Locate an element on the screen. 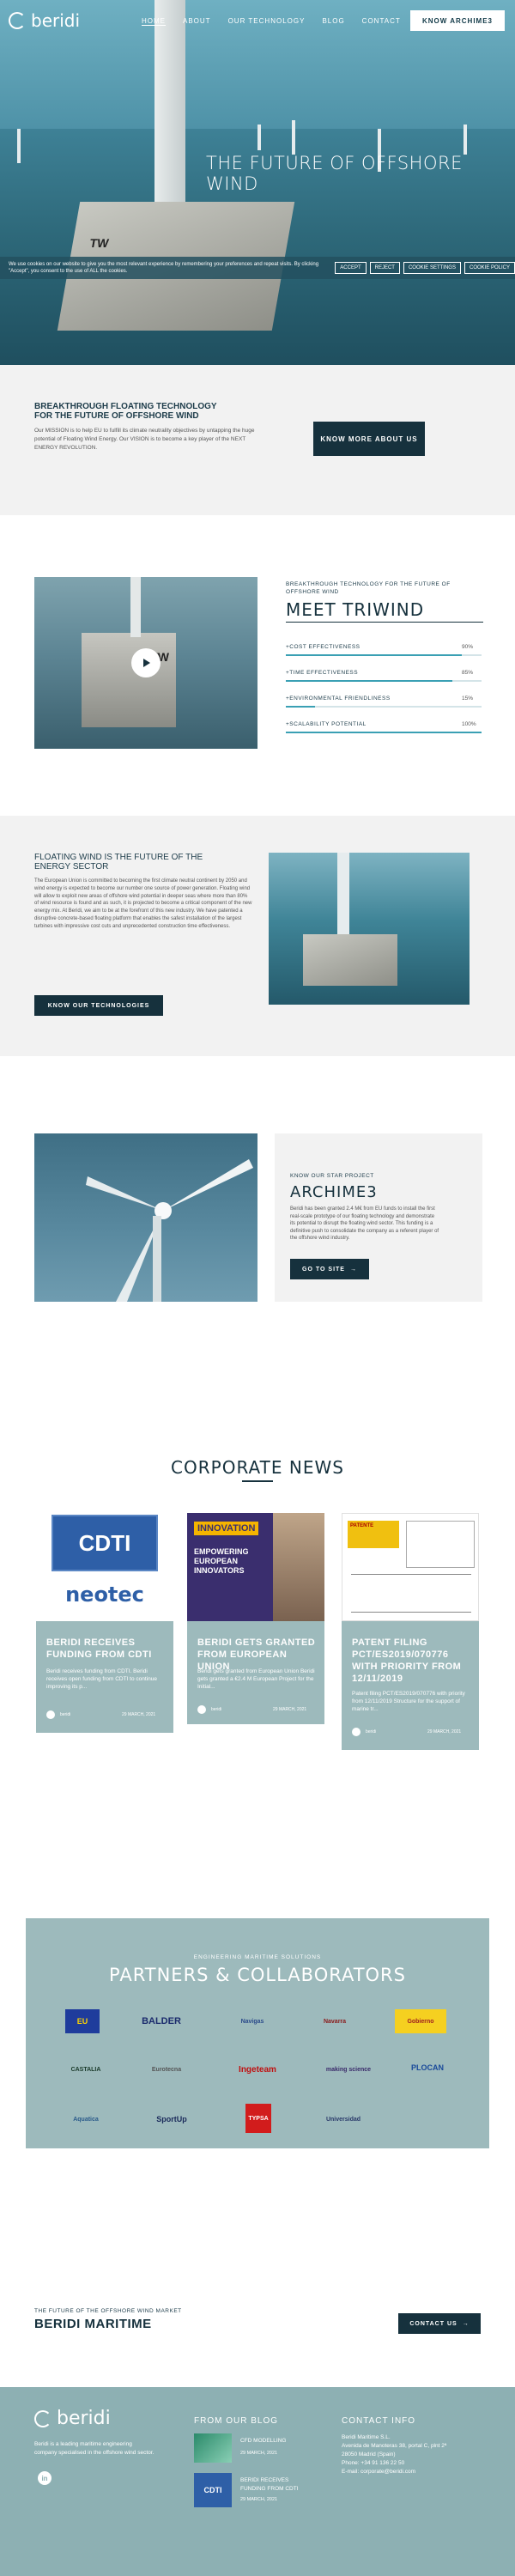 The width and height of the screenshot is (515, 2576). blog-post-1-date: 29 MARCH, 2021 is located at coordinates (259, 2453).